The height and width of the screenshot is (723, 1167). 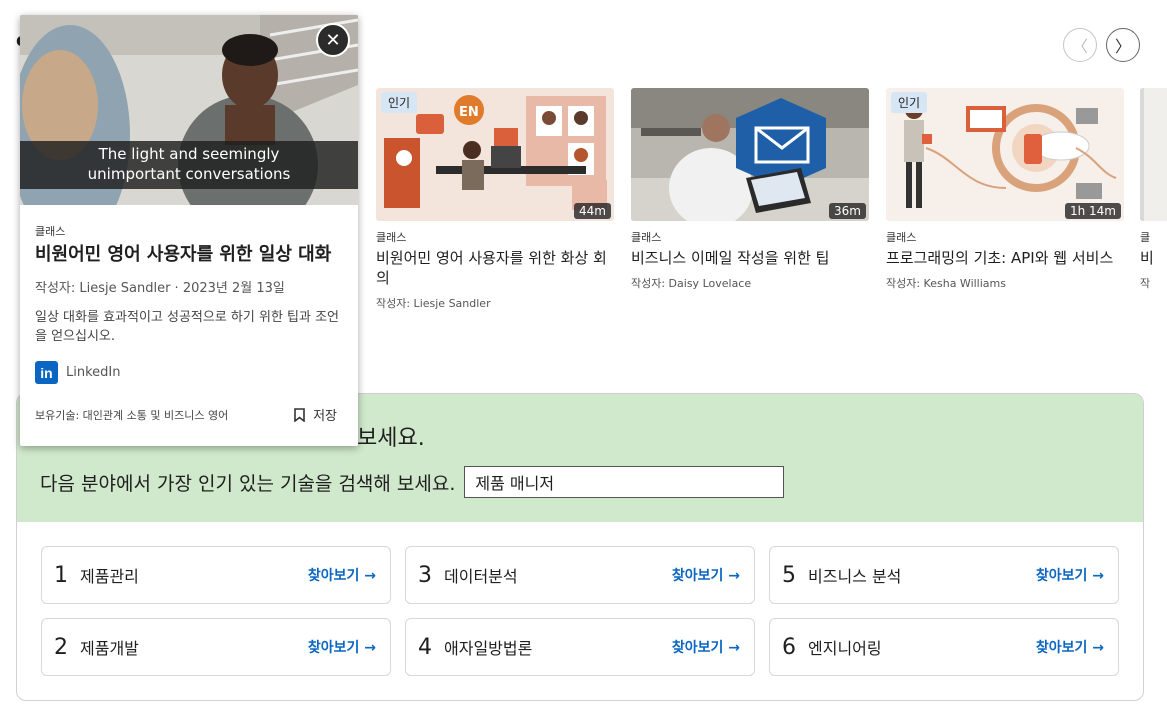 What do you see at coordinates (495, 154) in the screenshot?
I see `course-thumbnail: EN 인기 44m` at bounding box center [495, 154].